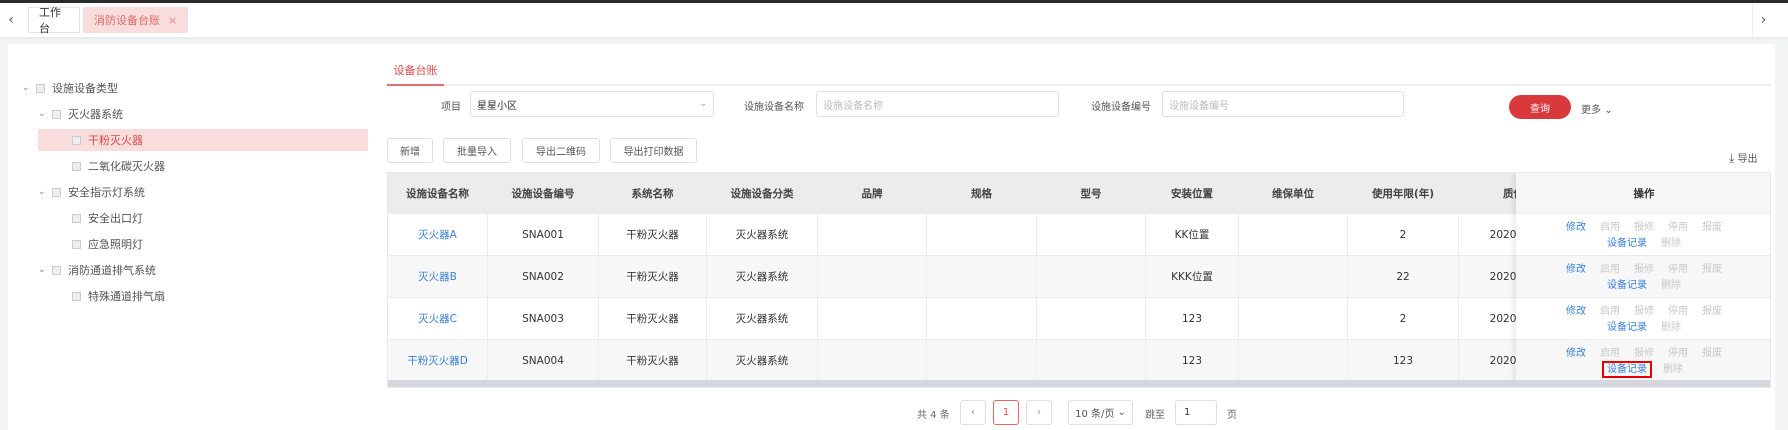 The width and height of the screenshot is (1788, 430). What do you see at coordinates (95, 114) in the screenshot?
I see `tree-node-label: 灭火器系统` at bounding box center [95, 114].